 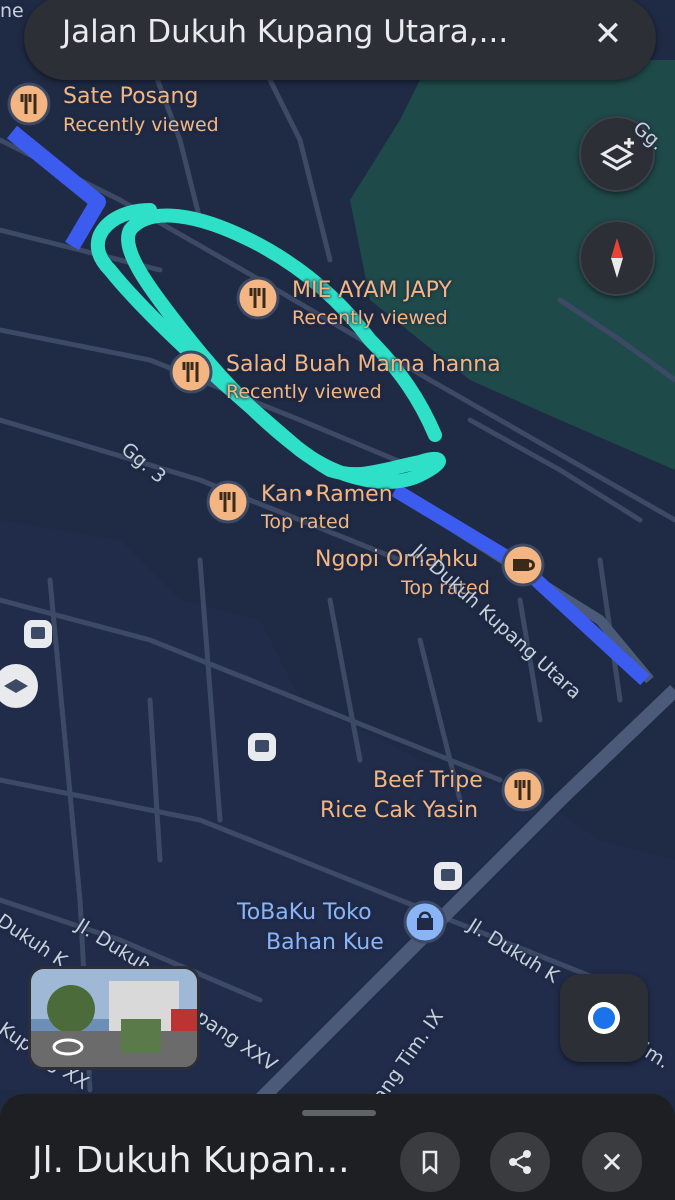 What do you see at coordinates (428, 780) in the screenshot?
I see `poi-name: Beef Tripe` at bounding box center [428, 780].